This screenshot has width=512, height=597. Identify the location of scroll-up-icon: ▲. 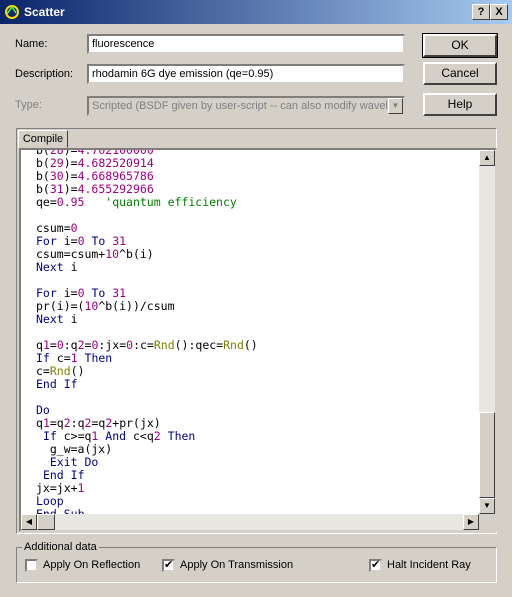
(487, 158).